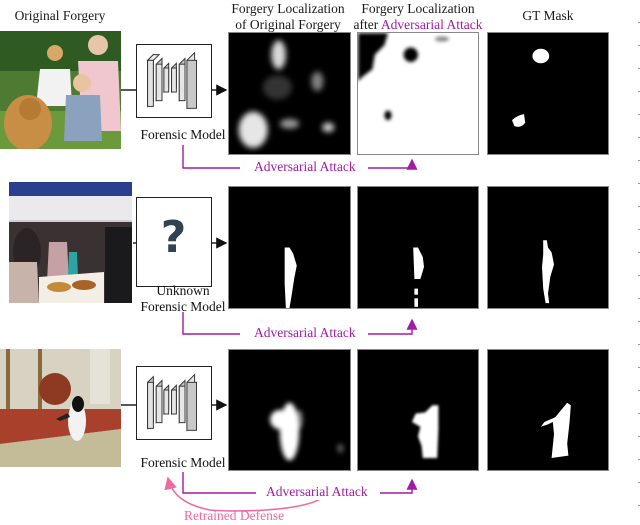  I want to click on header-gt-mask: GT Mask, so click(548, 15).